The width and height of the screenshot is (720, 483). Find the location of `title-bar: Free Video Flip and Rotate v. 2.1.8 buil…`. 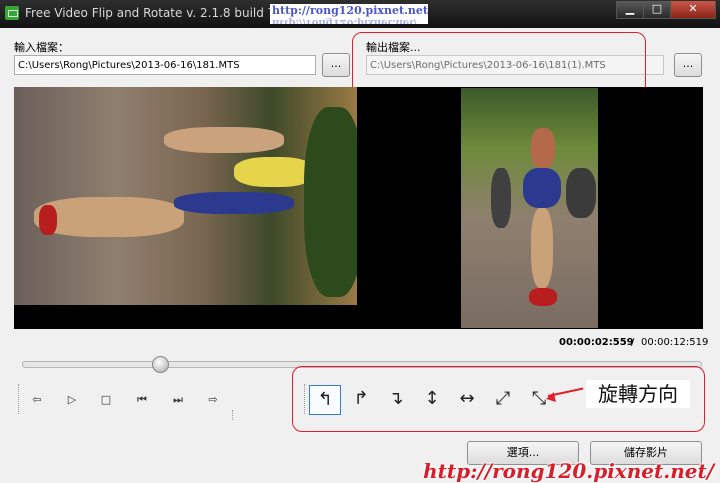

title-bar: Free Video Flip and Rotate v. 2.1.8 buil… is located at coordinates (360, 14).